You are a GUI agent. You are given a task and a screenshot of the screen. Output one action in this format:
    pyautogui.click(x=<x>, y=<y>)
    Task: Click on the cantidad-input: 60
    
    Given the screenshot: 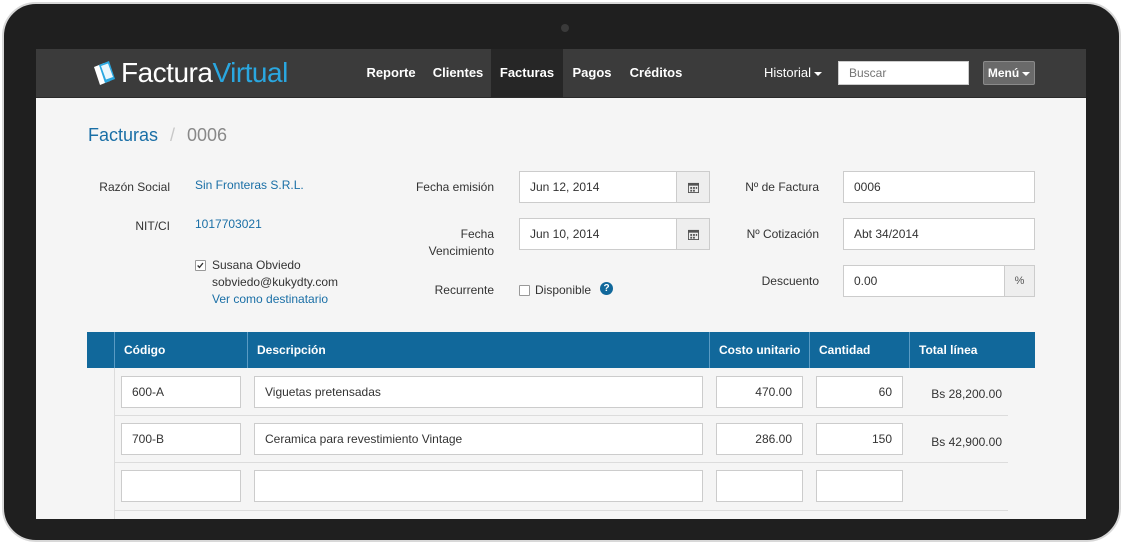 What is the action you would take?
    pyautogui.click(x=859, y=392)
    